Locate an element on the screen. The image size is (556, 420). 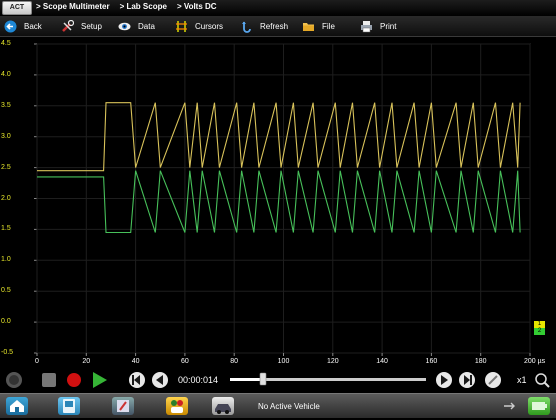
shopstream-button is located at coordinates (177, 406).